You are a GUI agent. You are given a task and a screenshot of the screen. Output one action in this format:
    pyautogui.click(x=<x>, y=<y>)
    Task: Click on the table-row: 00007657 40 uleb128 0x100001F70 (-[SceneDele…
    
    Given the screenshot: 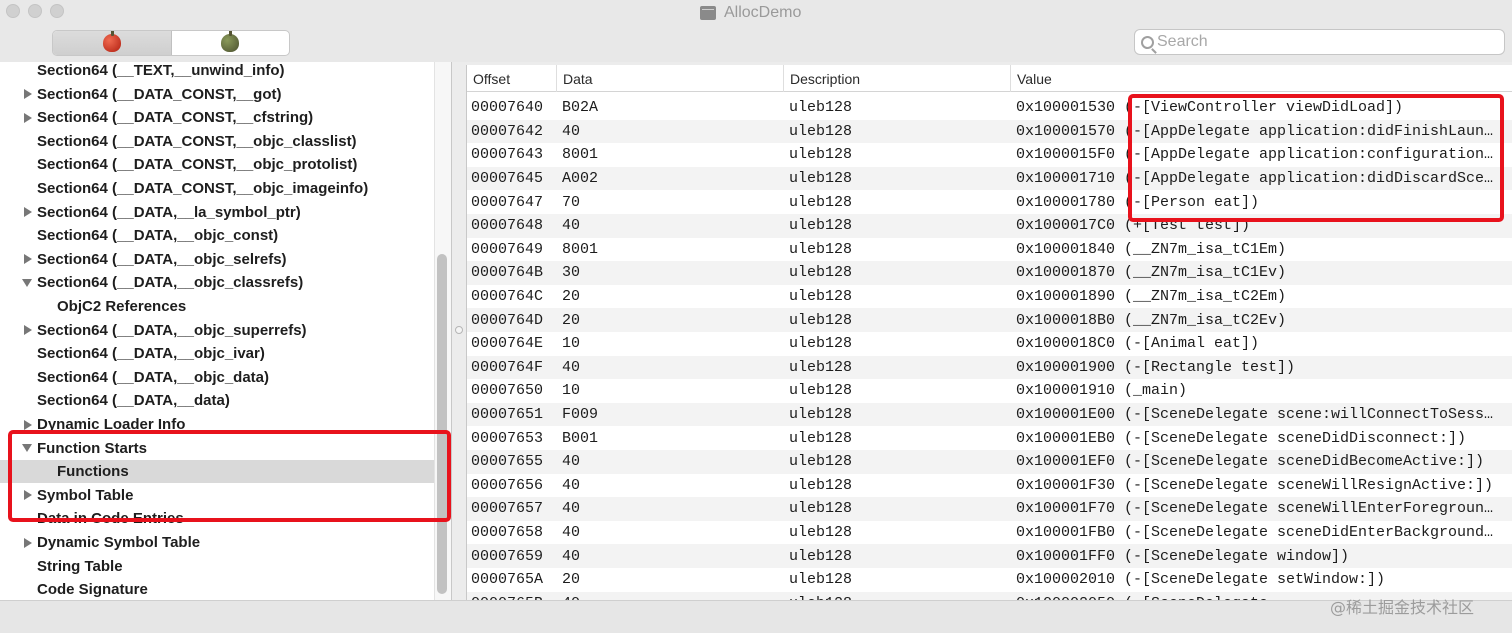 What is the action you would take?
    pyautogui.click(x=989, y=509)
    